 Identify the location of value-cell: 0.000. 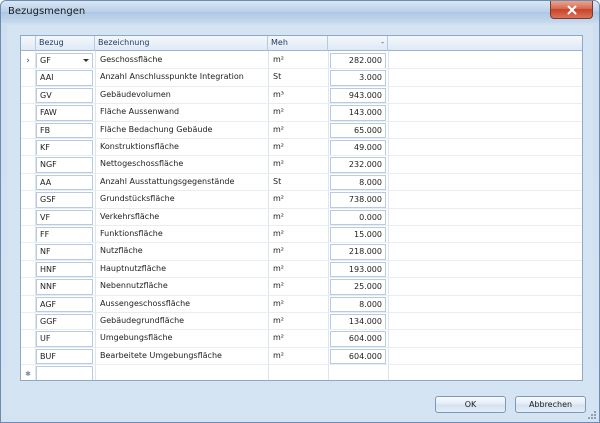
(358, 217).